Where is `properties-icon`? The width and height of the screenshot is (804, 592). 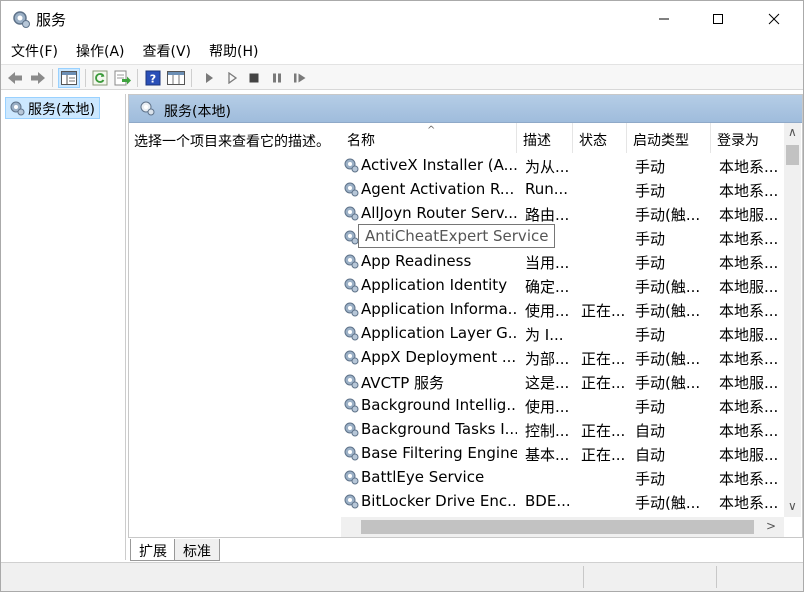 properties-icon is located at coordinates (176, 78).